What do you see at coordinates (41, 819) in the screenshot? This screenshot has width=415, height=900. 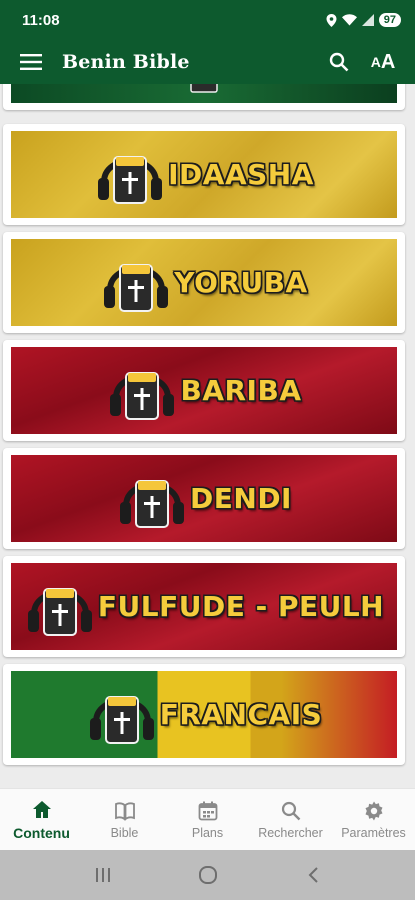 I see `nav-tab-contenu: Contenu` at bounding box center [41, 819].